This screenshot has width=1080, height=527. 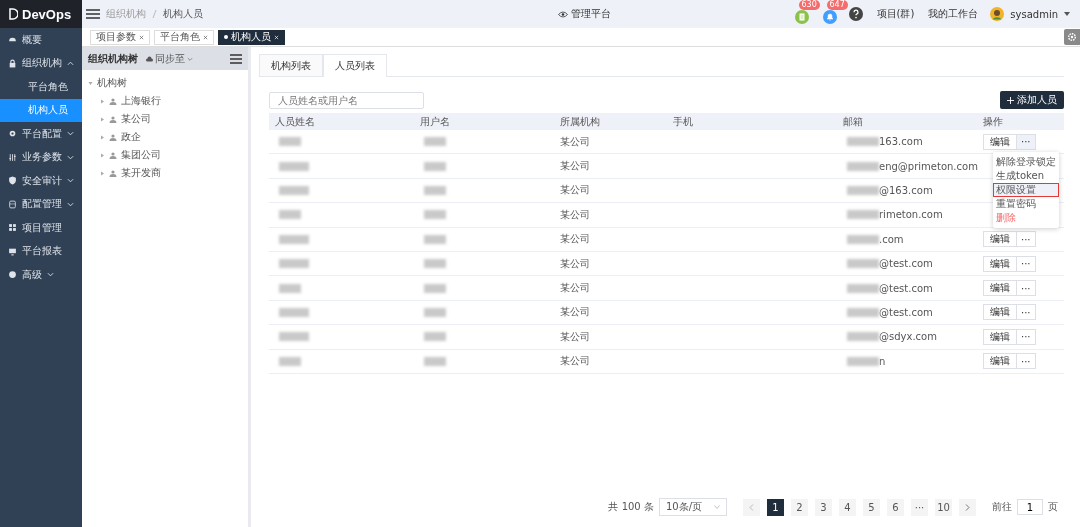 What do you see at coordinates (1026, 176) in the screenshot?
I see `menu-item: 生成token` at bounding box center [1026, 176].